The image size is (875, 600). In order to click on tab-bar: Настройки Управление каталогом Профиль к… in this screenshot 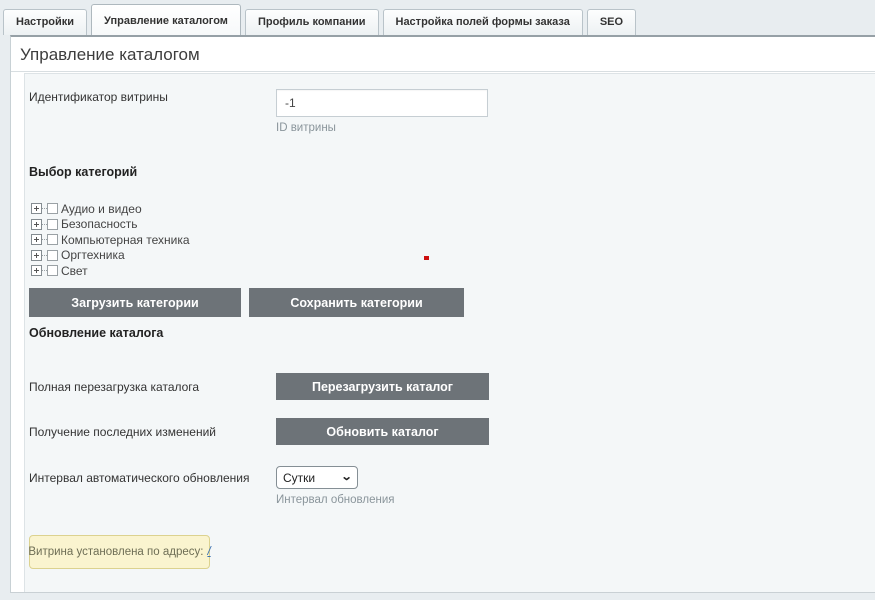, I will do `click(437, 17)`.